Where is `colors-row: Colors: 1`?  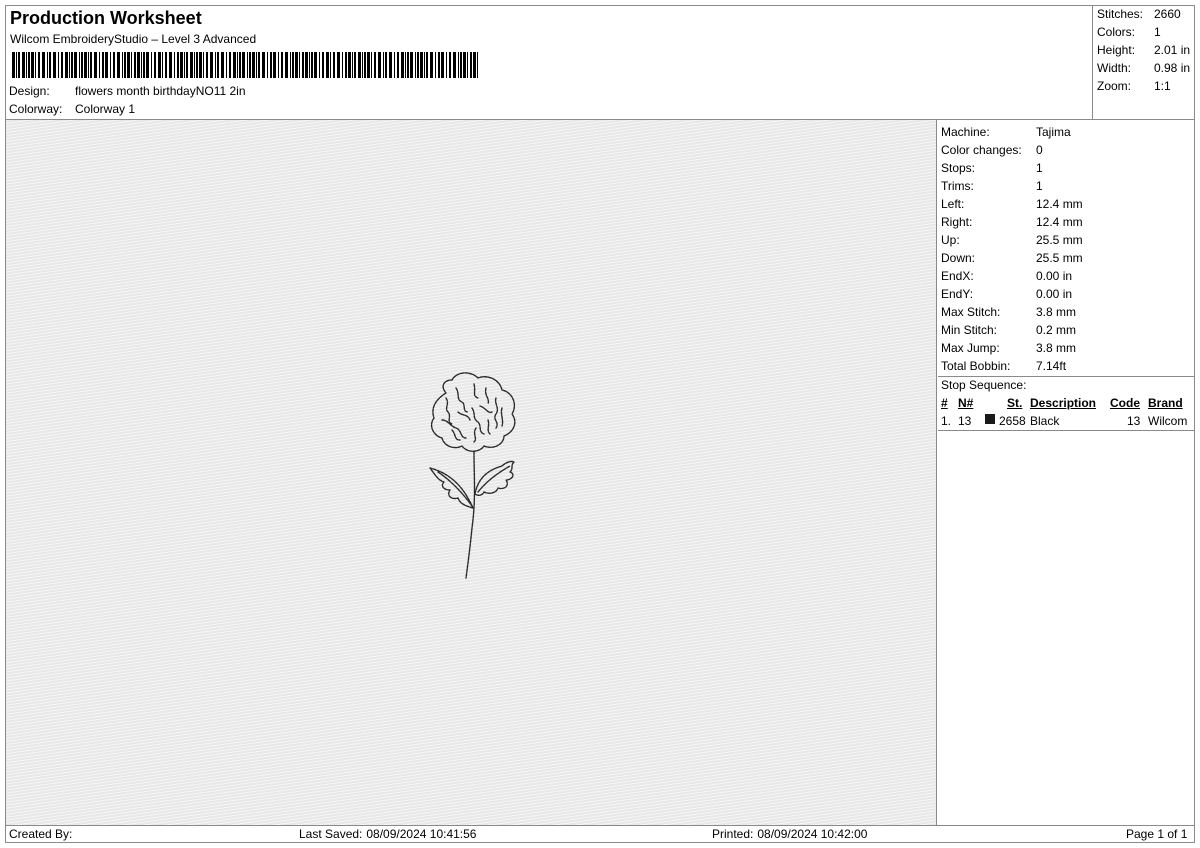 colors-row: Colors: 1 is located at coordinates (1129, 32).